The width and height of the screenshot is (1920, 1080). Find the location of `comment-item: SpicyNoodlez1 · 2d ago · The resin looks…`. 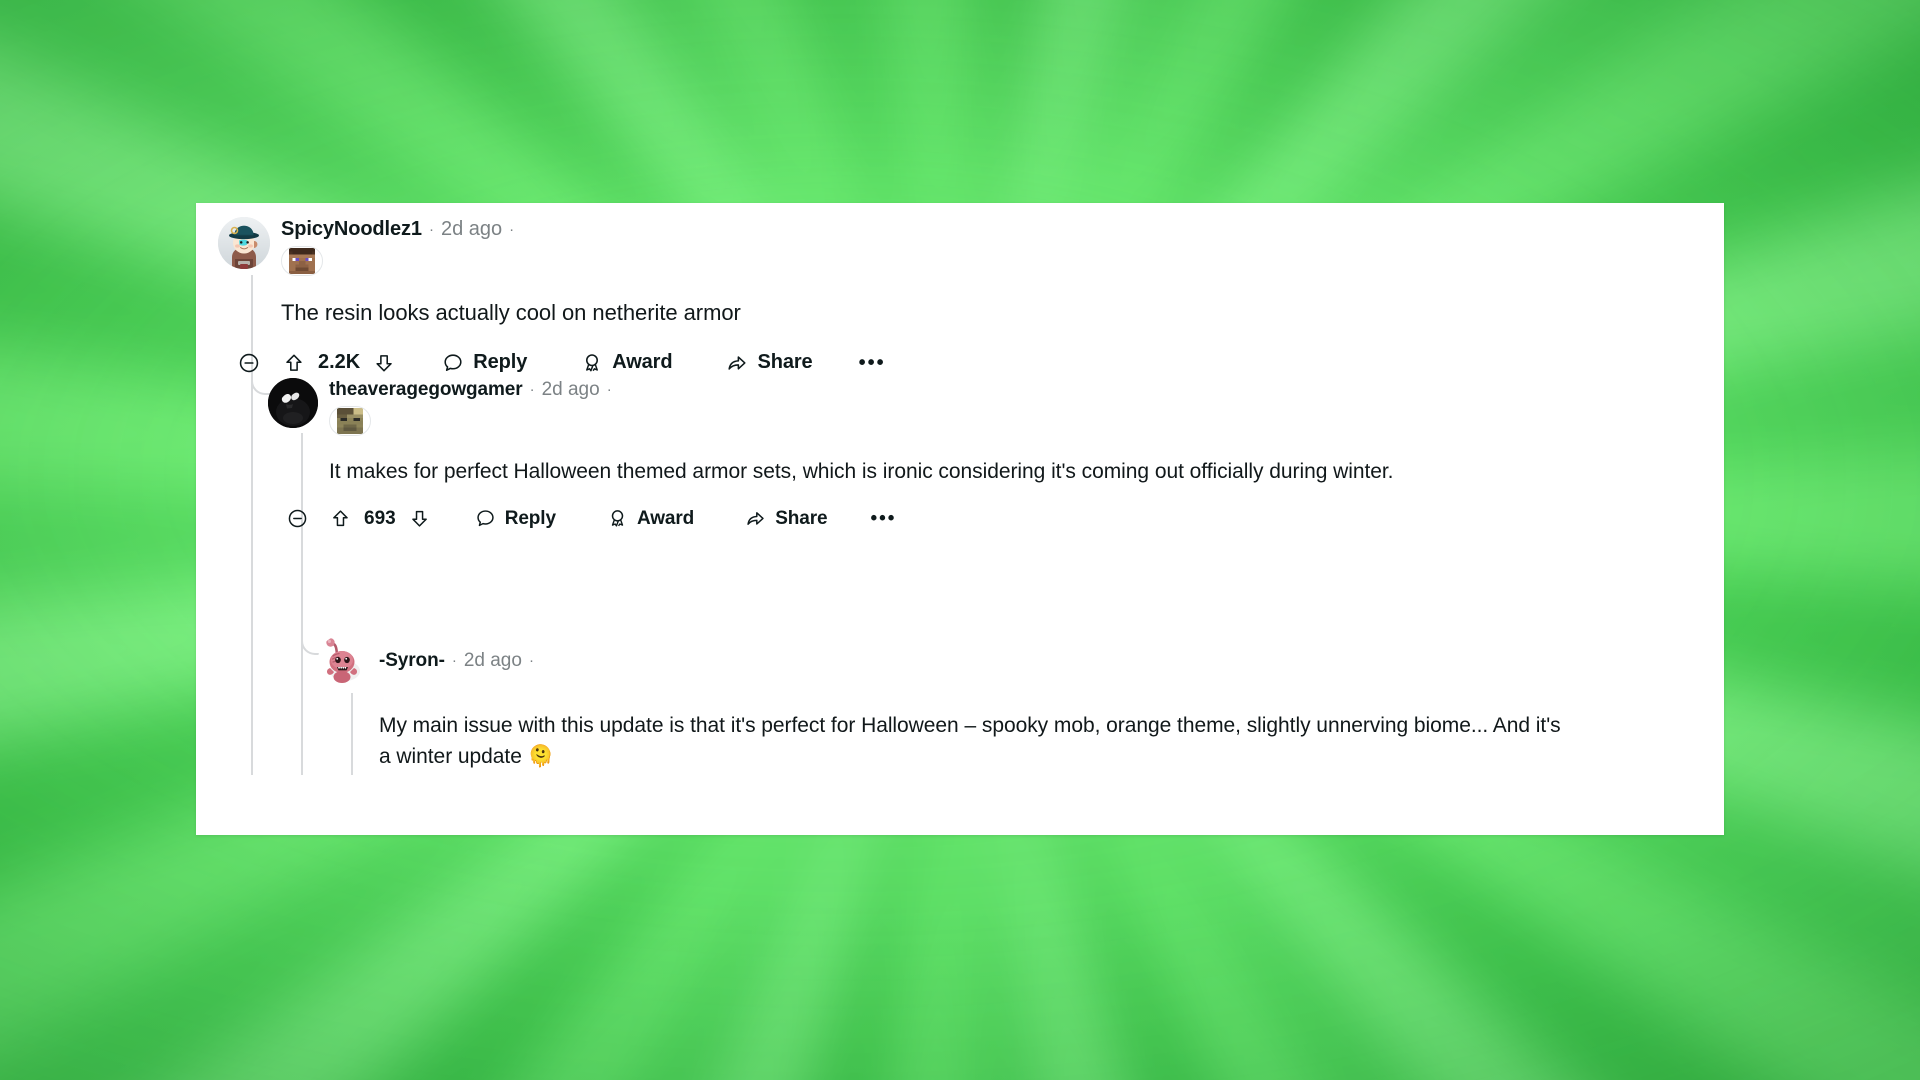

comment-item: SpicyNoodlez1 · 2d ago · The resin looks… is located at coordinates (958, 295).